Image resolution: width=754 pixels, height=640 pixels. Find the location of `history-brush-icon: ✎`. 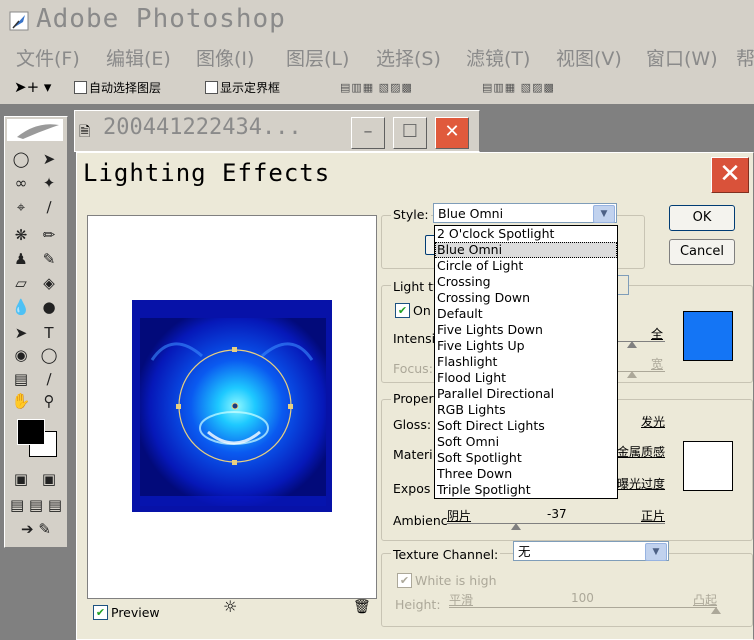

history-brush-icon: ✎ is located at coordinates (49, 259).